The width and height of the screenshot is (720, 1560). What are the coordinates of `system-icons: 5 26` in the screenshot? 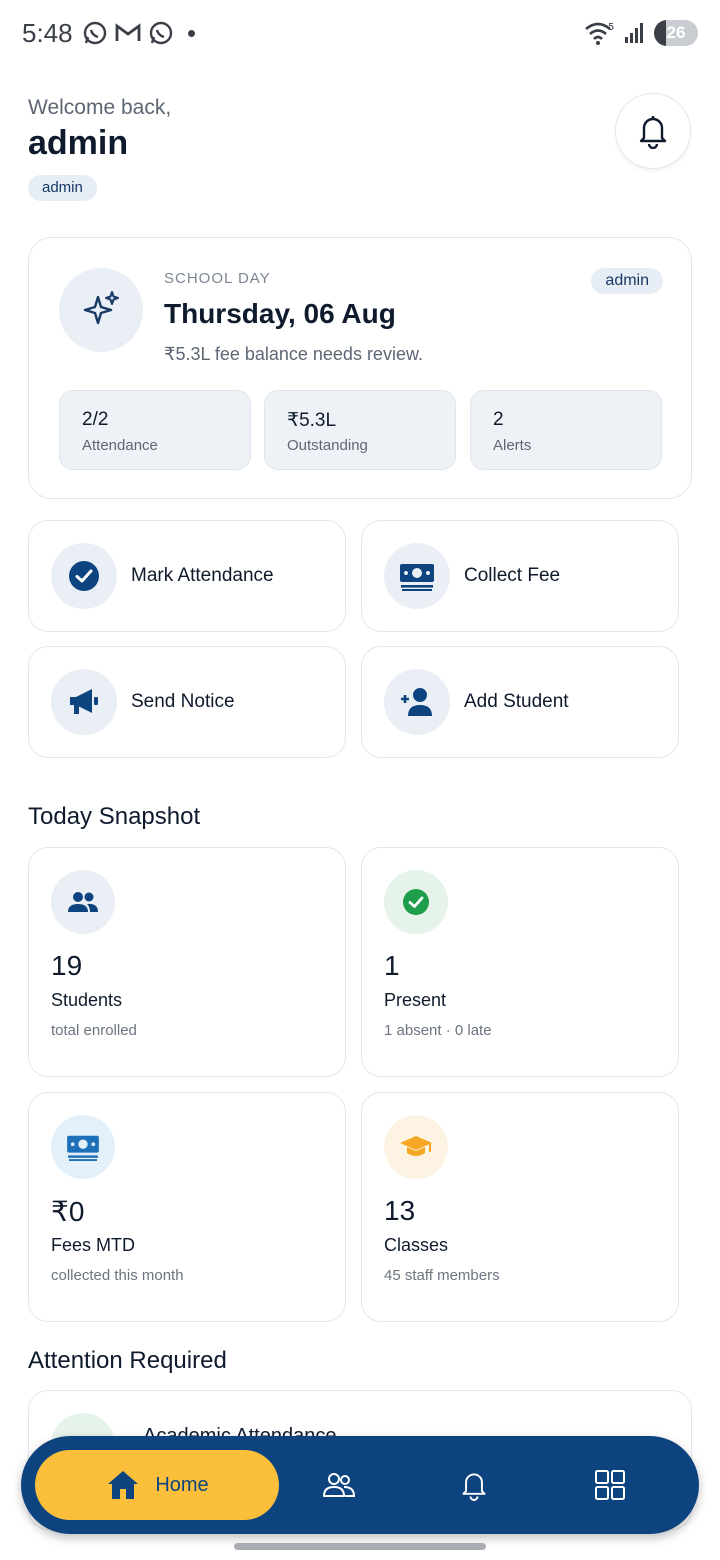 It's located at (641, 33).